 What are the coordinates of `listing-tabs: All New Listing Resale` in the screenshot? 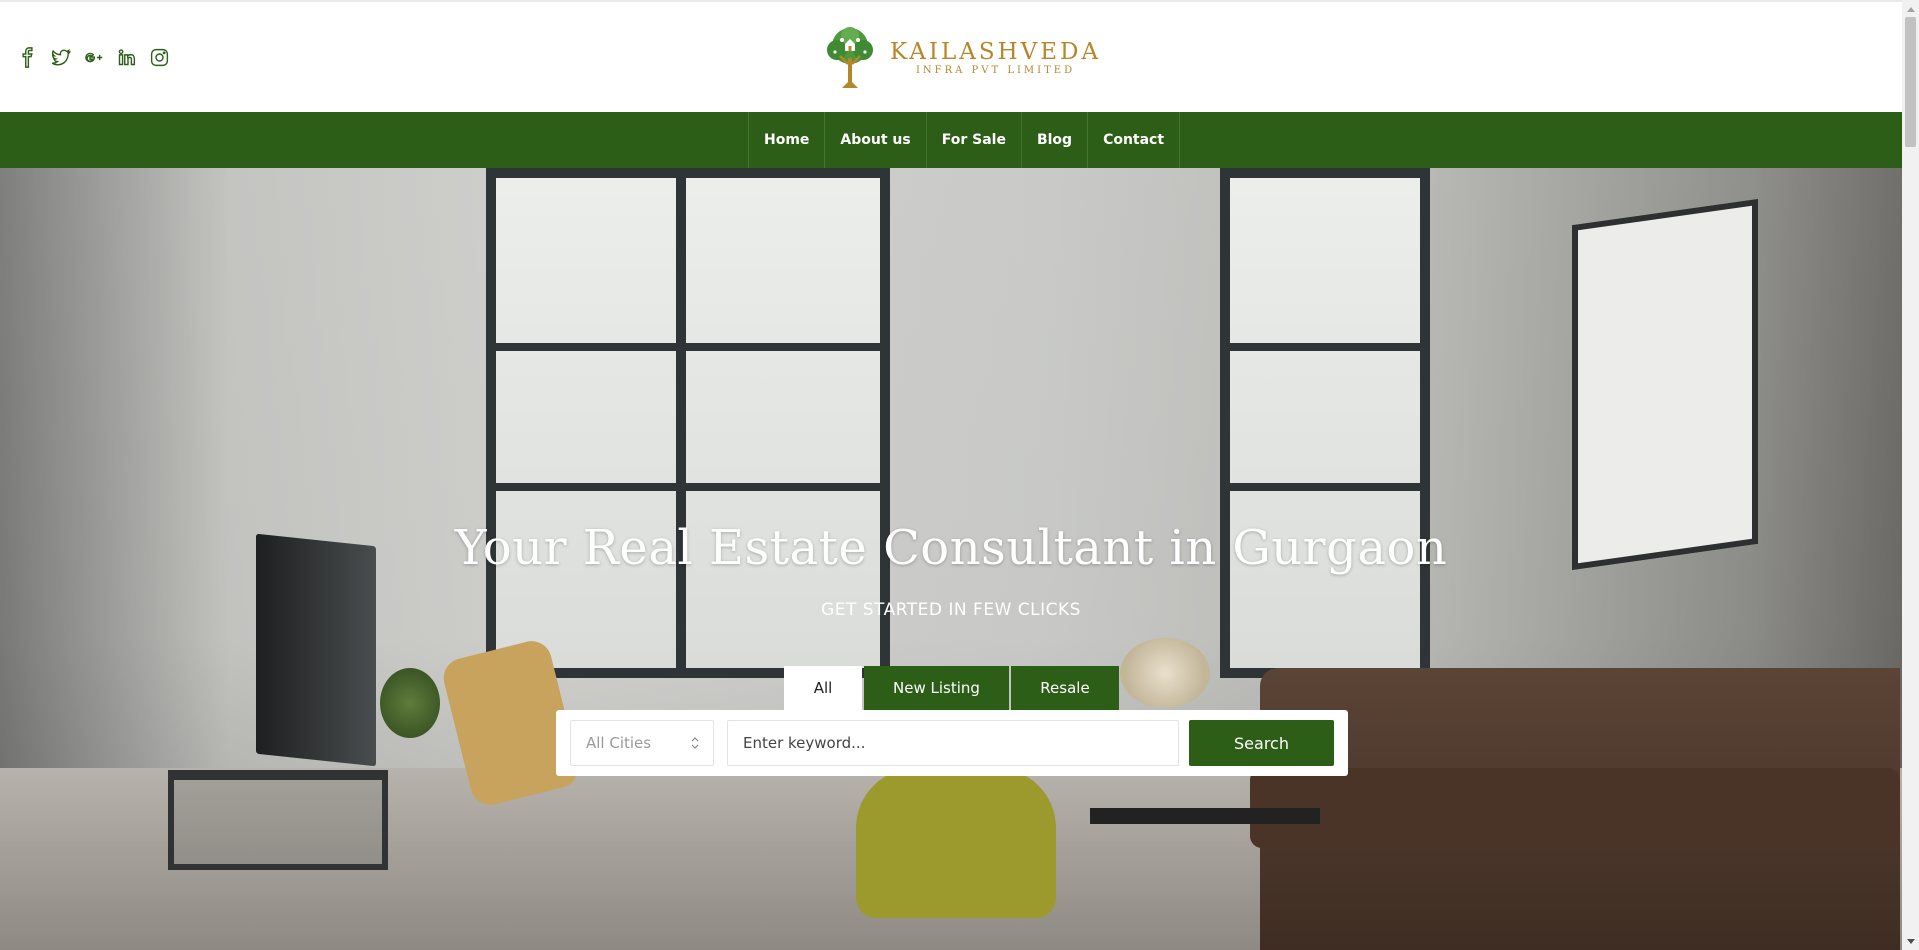 It's located at (951, 688).